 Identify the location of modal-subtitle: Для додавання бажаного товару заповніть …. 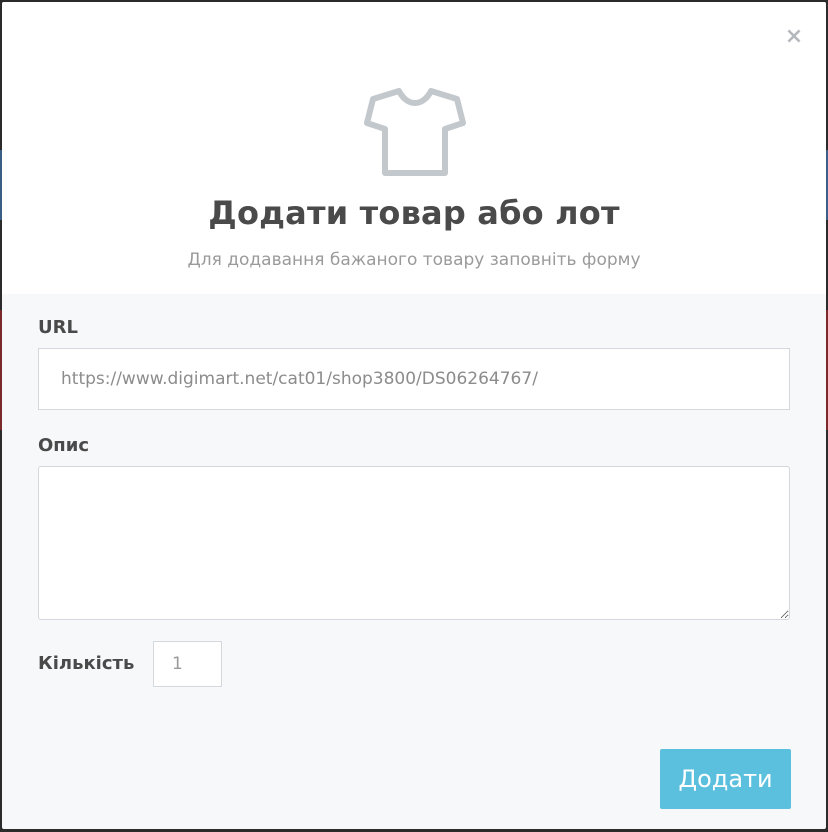
(414, 260).